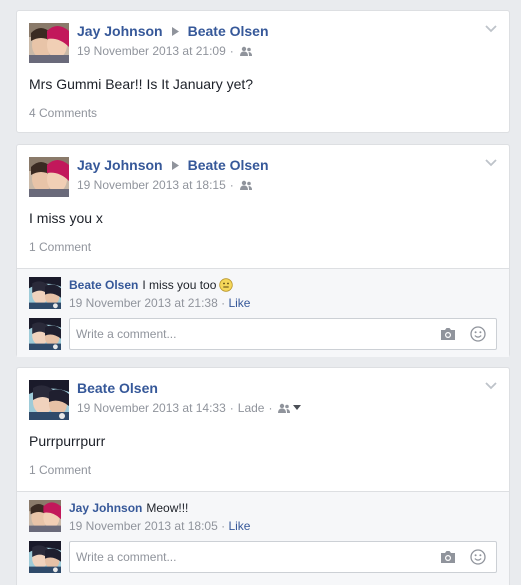 The height and width of the screenshot is (585, 521). What do you see at coordinates (105, 508) in the screenshot?
I see `comment-author-link: Jay Johnson` at bounding box center [105, 508].